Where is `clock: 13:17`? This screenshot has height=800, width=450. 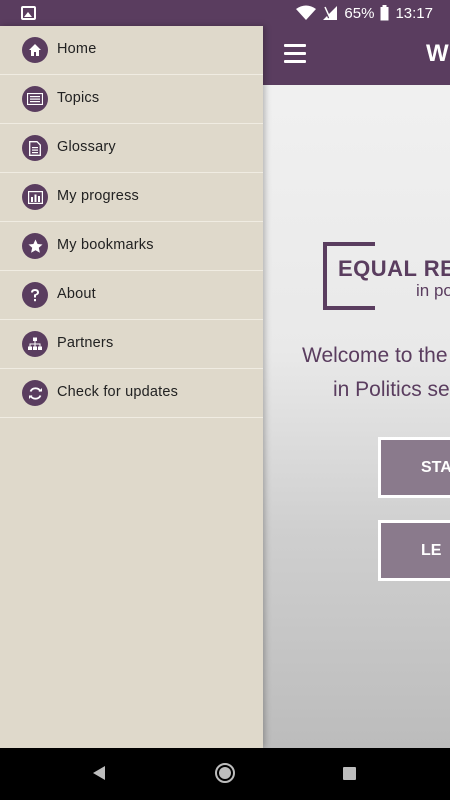
clock: 13:17 is located at coordinates (414, 13).